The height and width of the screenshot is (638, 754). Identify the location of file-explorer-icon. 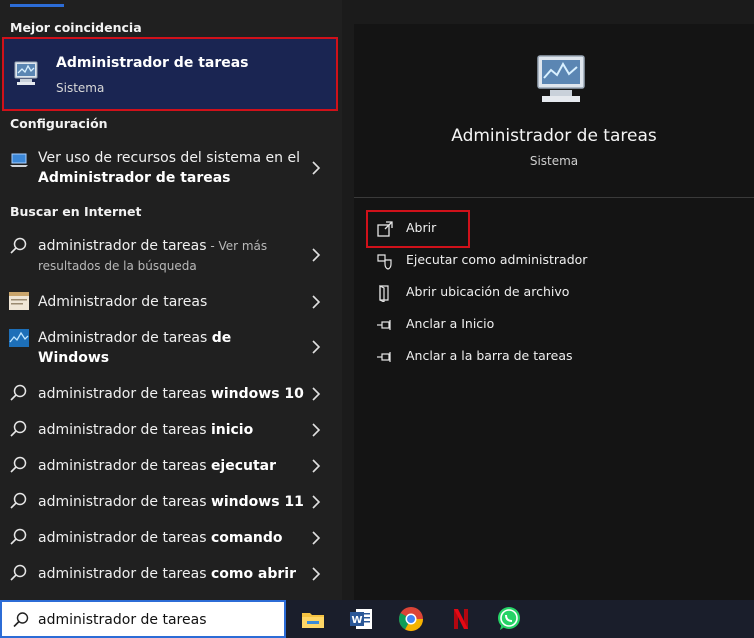
(313, 619).